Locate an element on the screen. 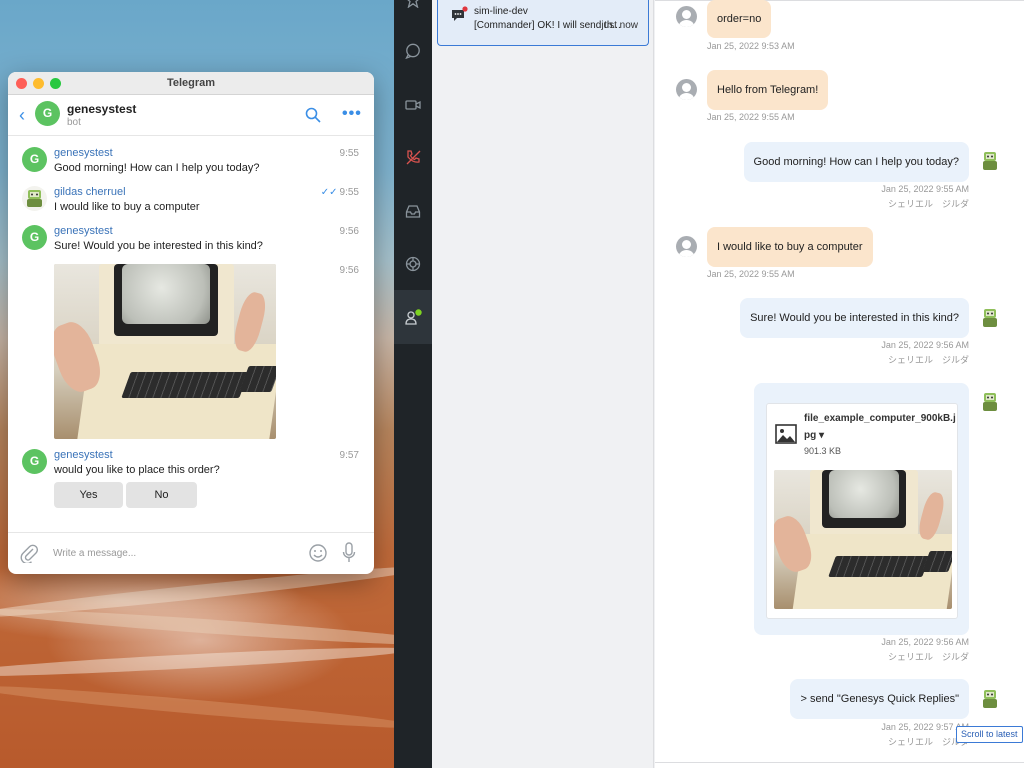 This screenshot has width=1024, height=768. window-titlebar: Telegram is located at coordinates (191, 83).